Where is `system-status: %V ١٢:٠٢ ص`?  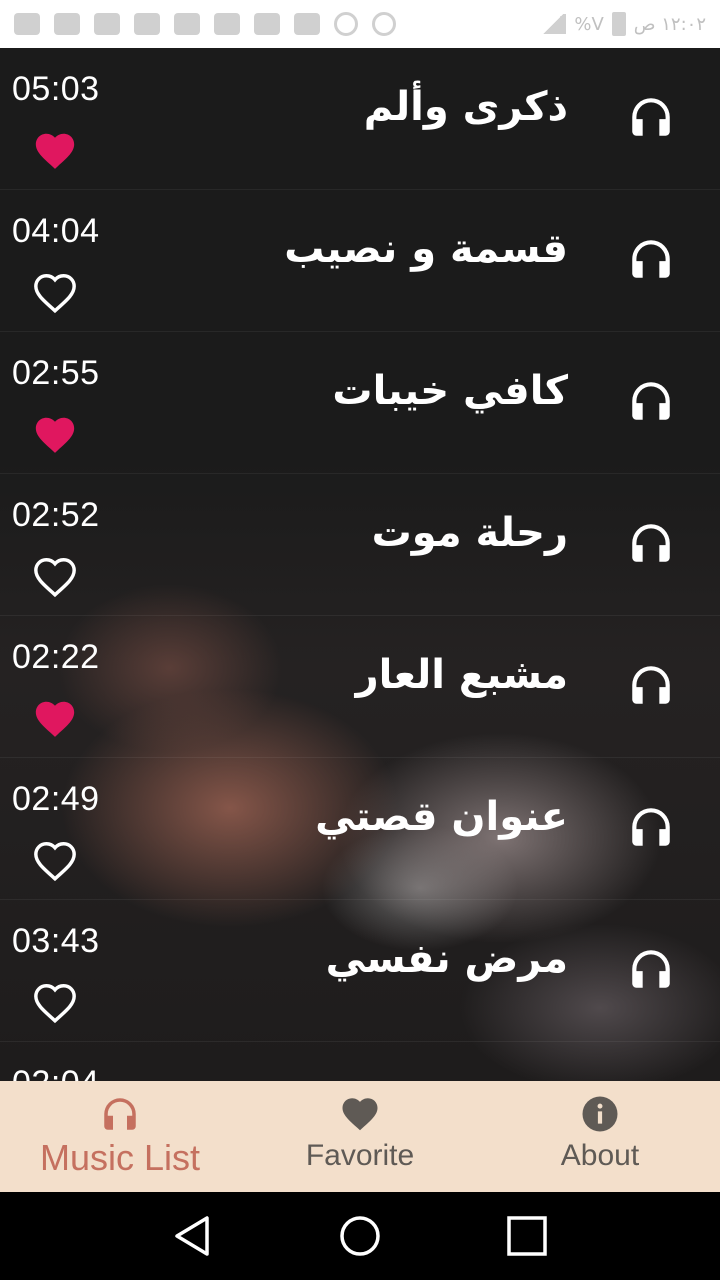
system-status: %V ١٢:٠٢ ص is located at coordinates (623, 24).